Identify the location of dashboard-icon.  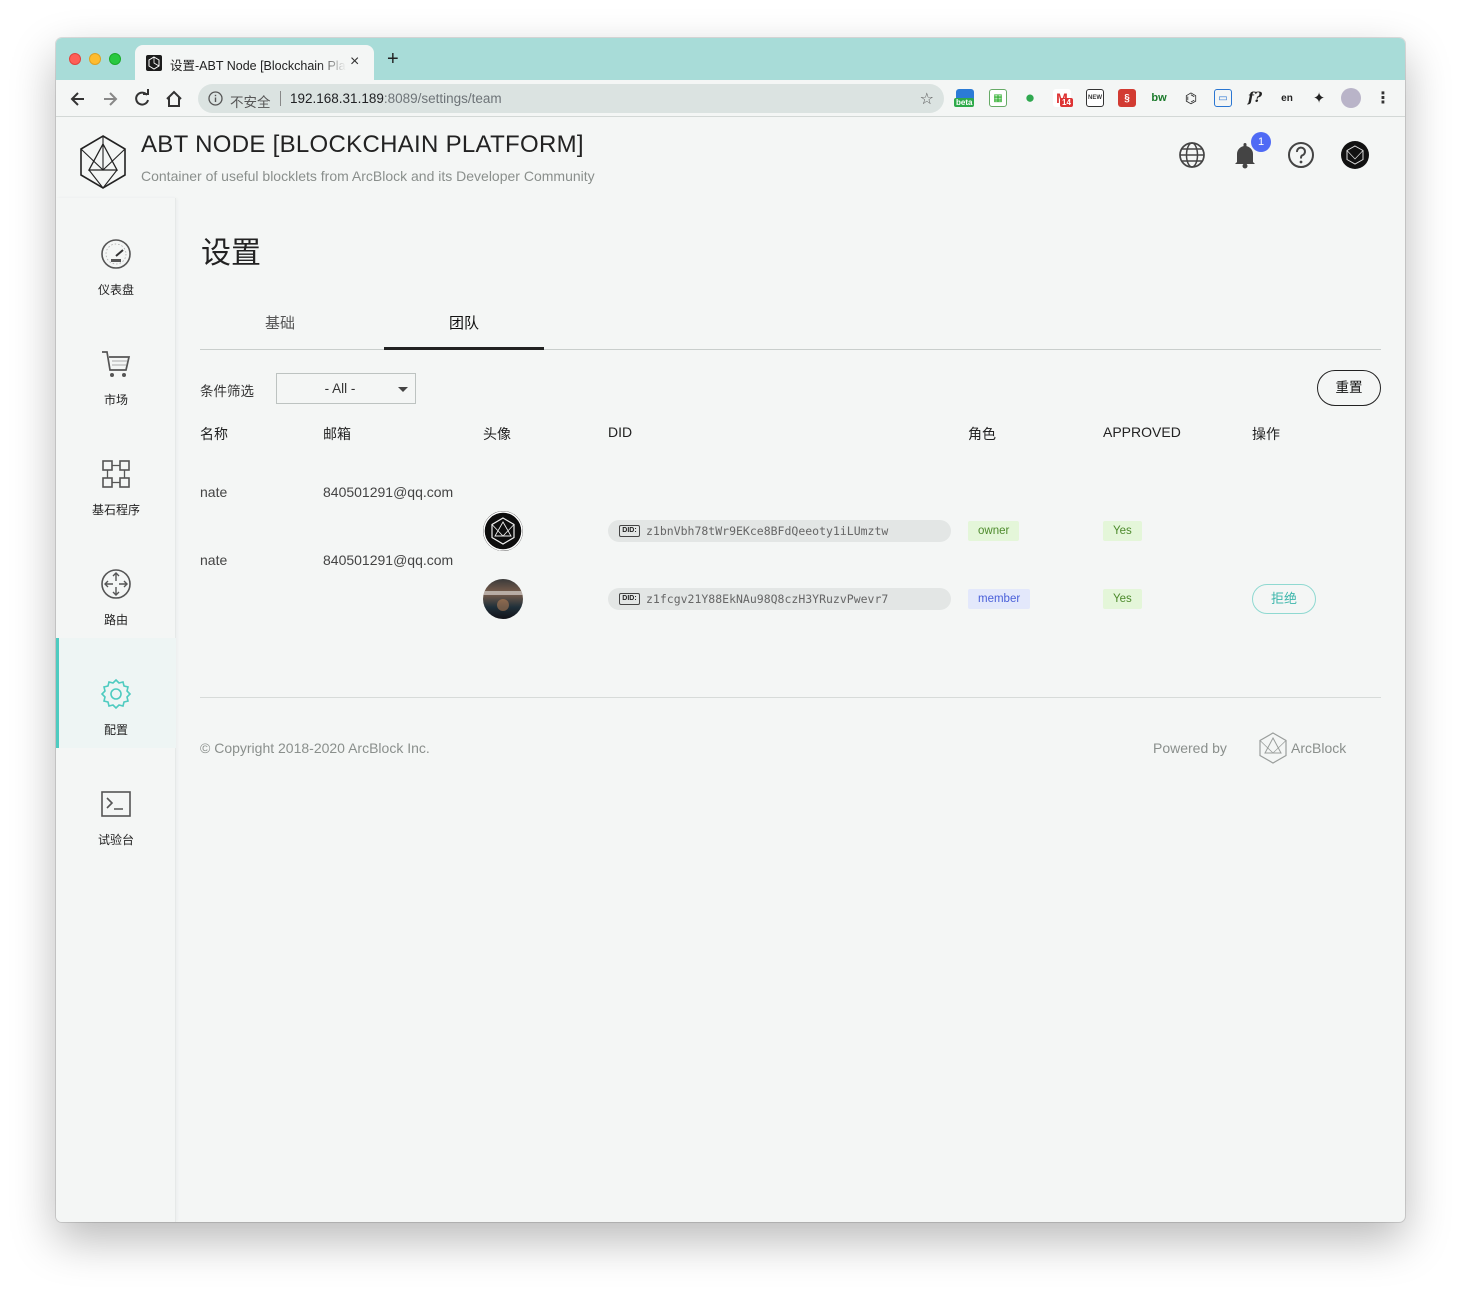
(116, 254).